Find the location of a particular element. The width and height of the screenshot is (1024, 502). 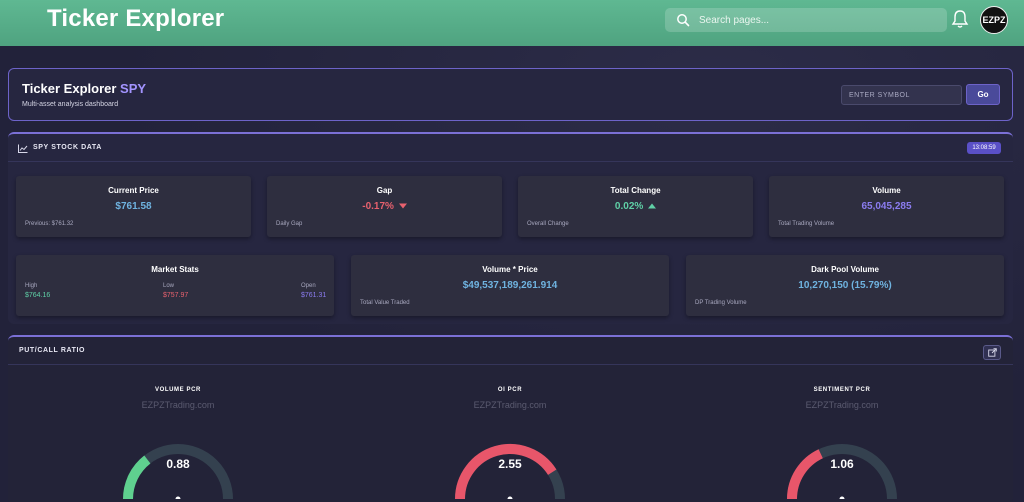

current-price-label: Current Price is located at coordinates (133, 190).